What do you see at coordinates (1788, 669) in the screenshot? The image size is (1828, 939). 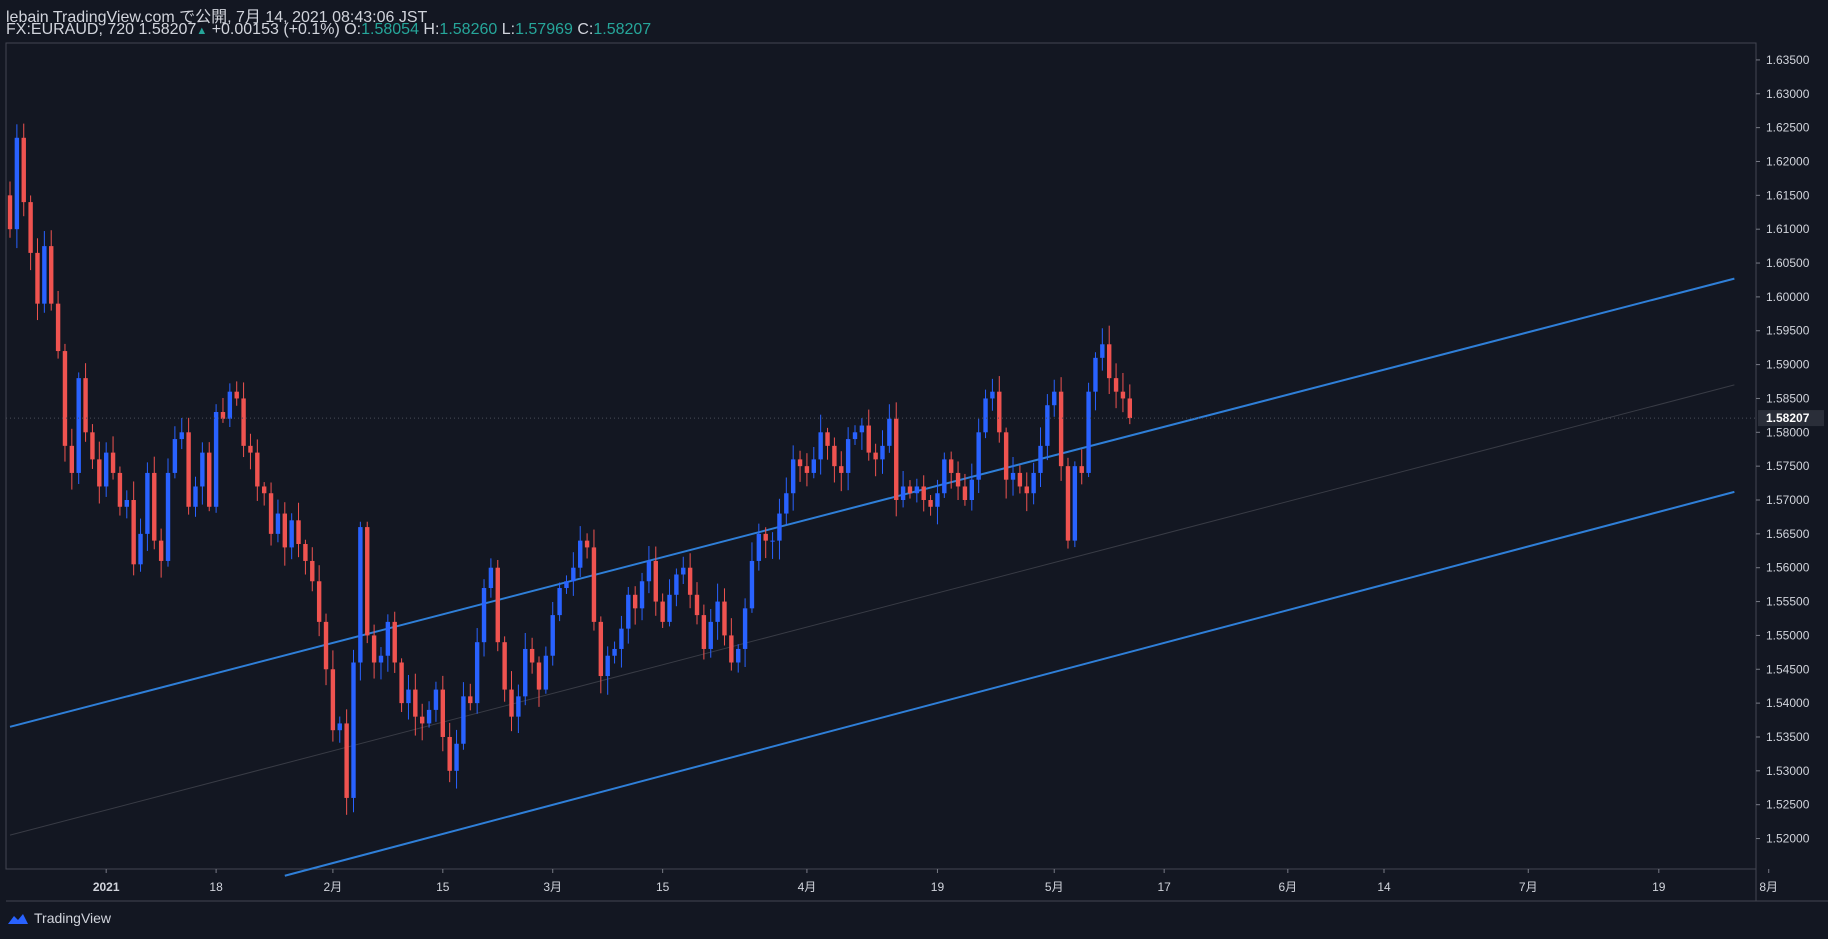 I see `price-tick-label: 1.54500` at bounding box center [1788, 669].